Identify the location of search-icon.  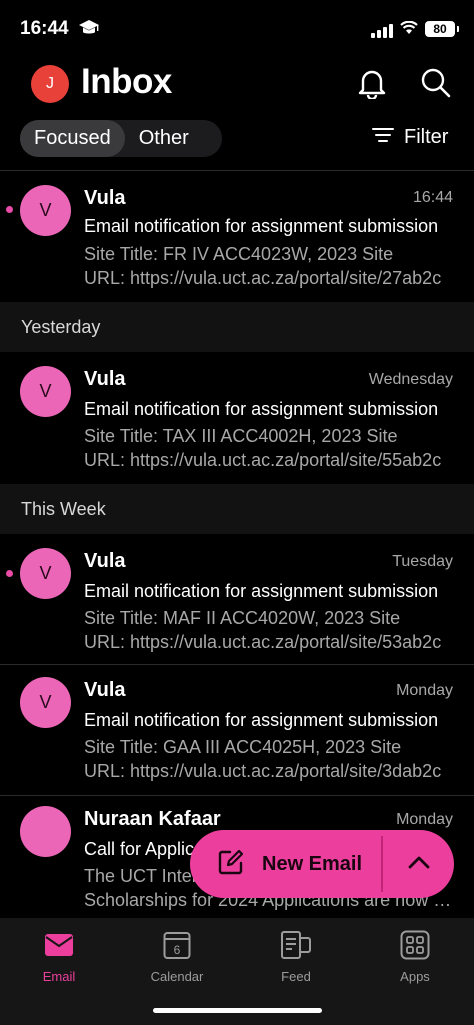
(436, 85).